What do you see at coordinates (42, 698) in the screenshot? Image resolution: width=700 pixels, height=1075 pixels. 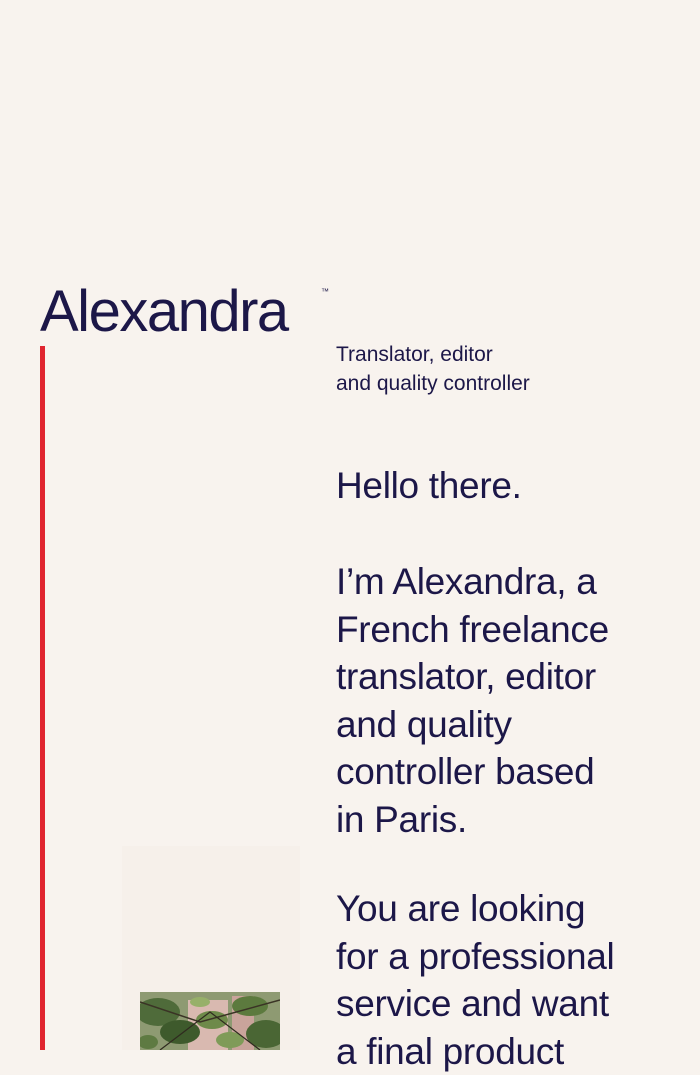 I see `accent-divider-line` at bounding box center [42, 698].